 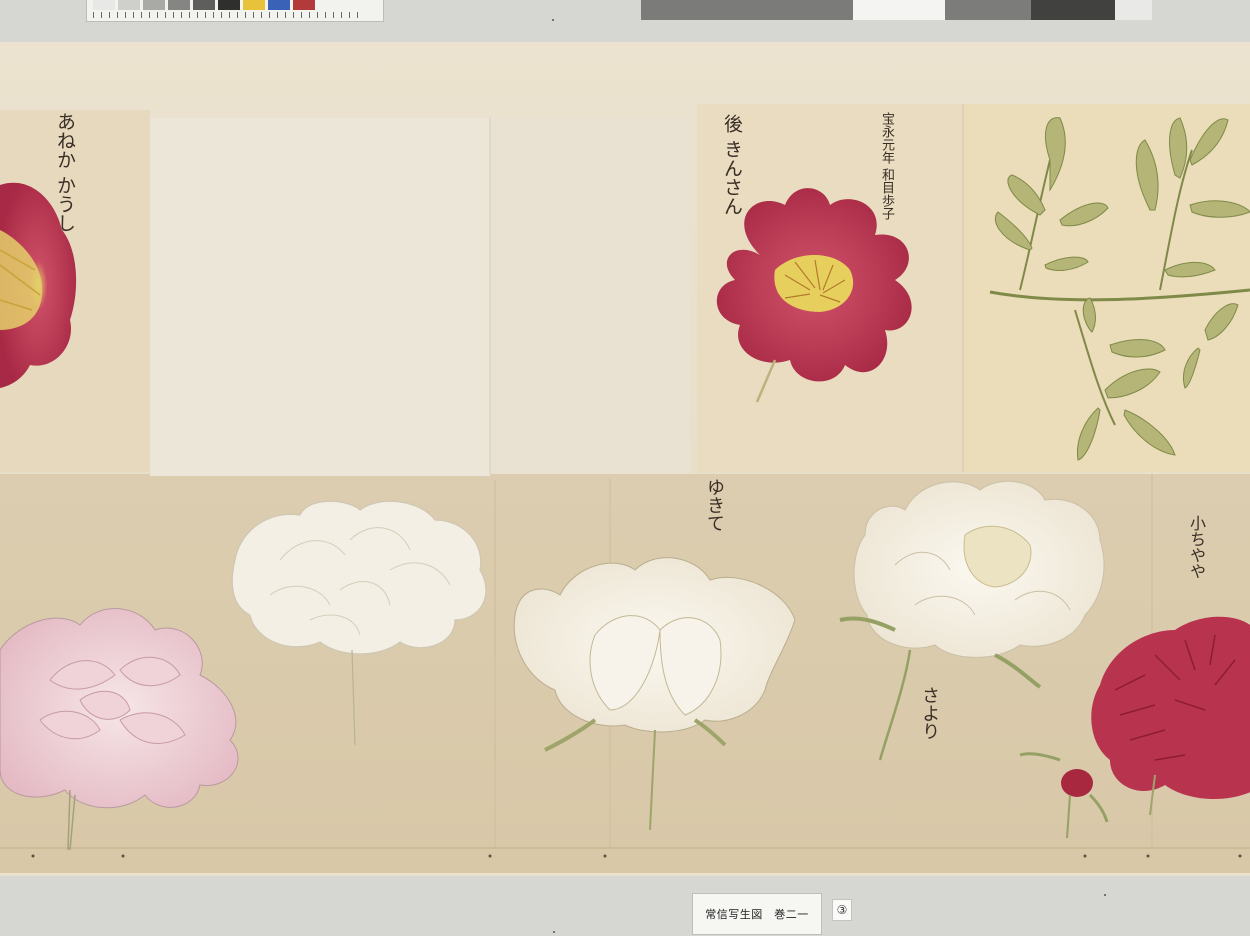 I want to click on catalog-label-text: 常信写生図 巻二一, so click(x=757, y=914).